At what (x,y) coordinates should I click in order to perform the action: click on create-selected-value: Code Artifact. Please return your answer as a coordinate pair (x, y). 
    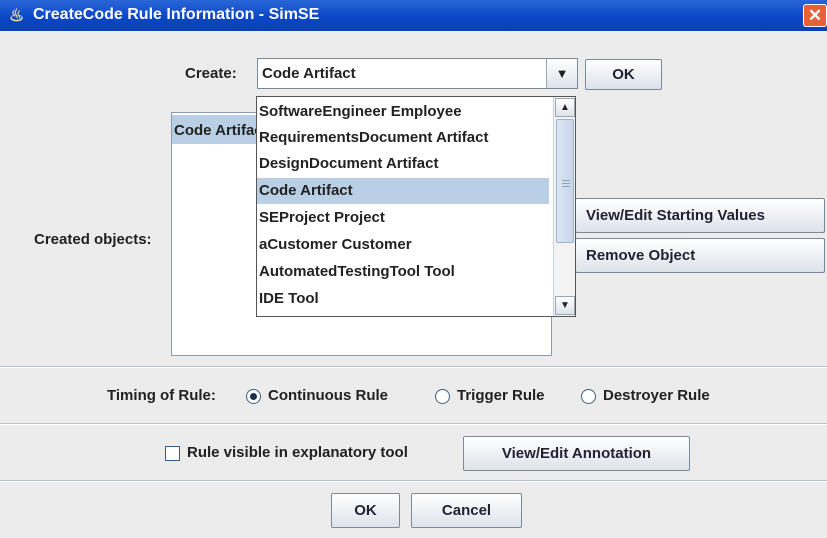
    Looking at the image, I should click on (309, 73).